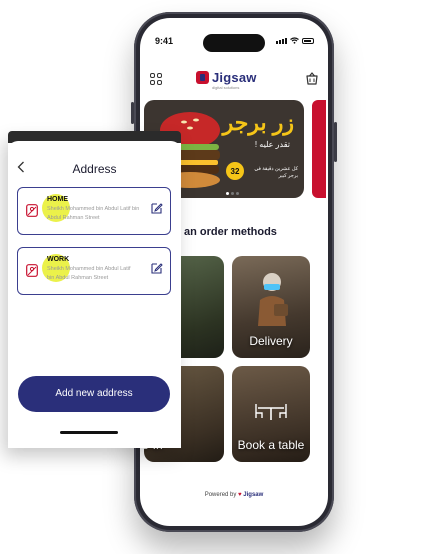 Image resolution: width=436 pixels, height=554 pixels. Describe the element at coordinates (312, 78) in the screenshot. I see `basket-icon` at that location.